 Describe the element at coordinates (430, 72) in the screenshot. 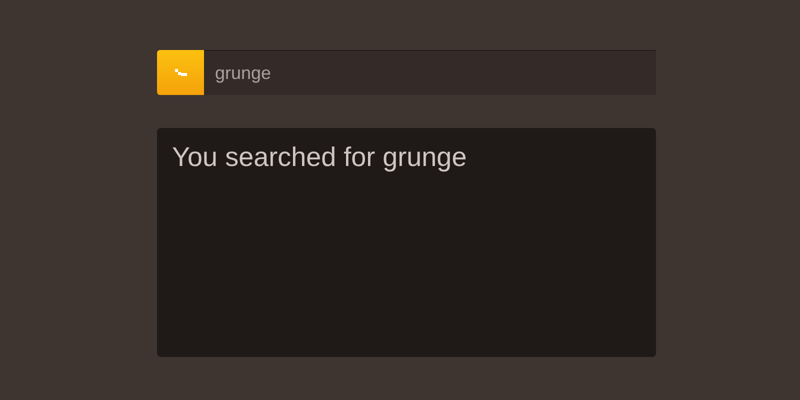

I see `search-field: grunge` at that location.